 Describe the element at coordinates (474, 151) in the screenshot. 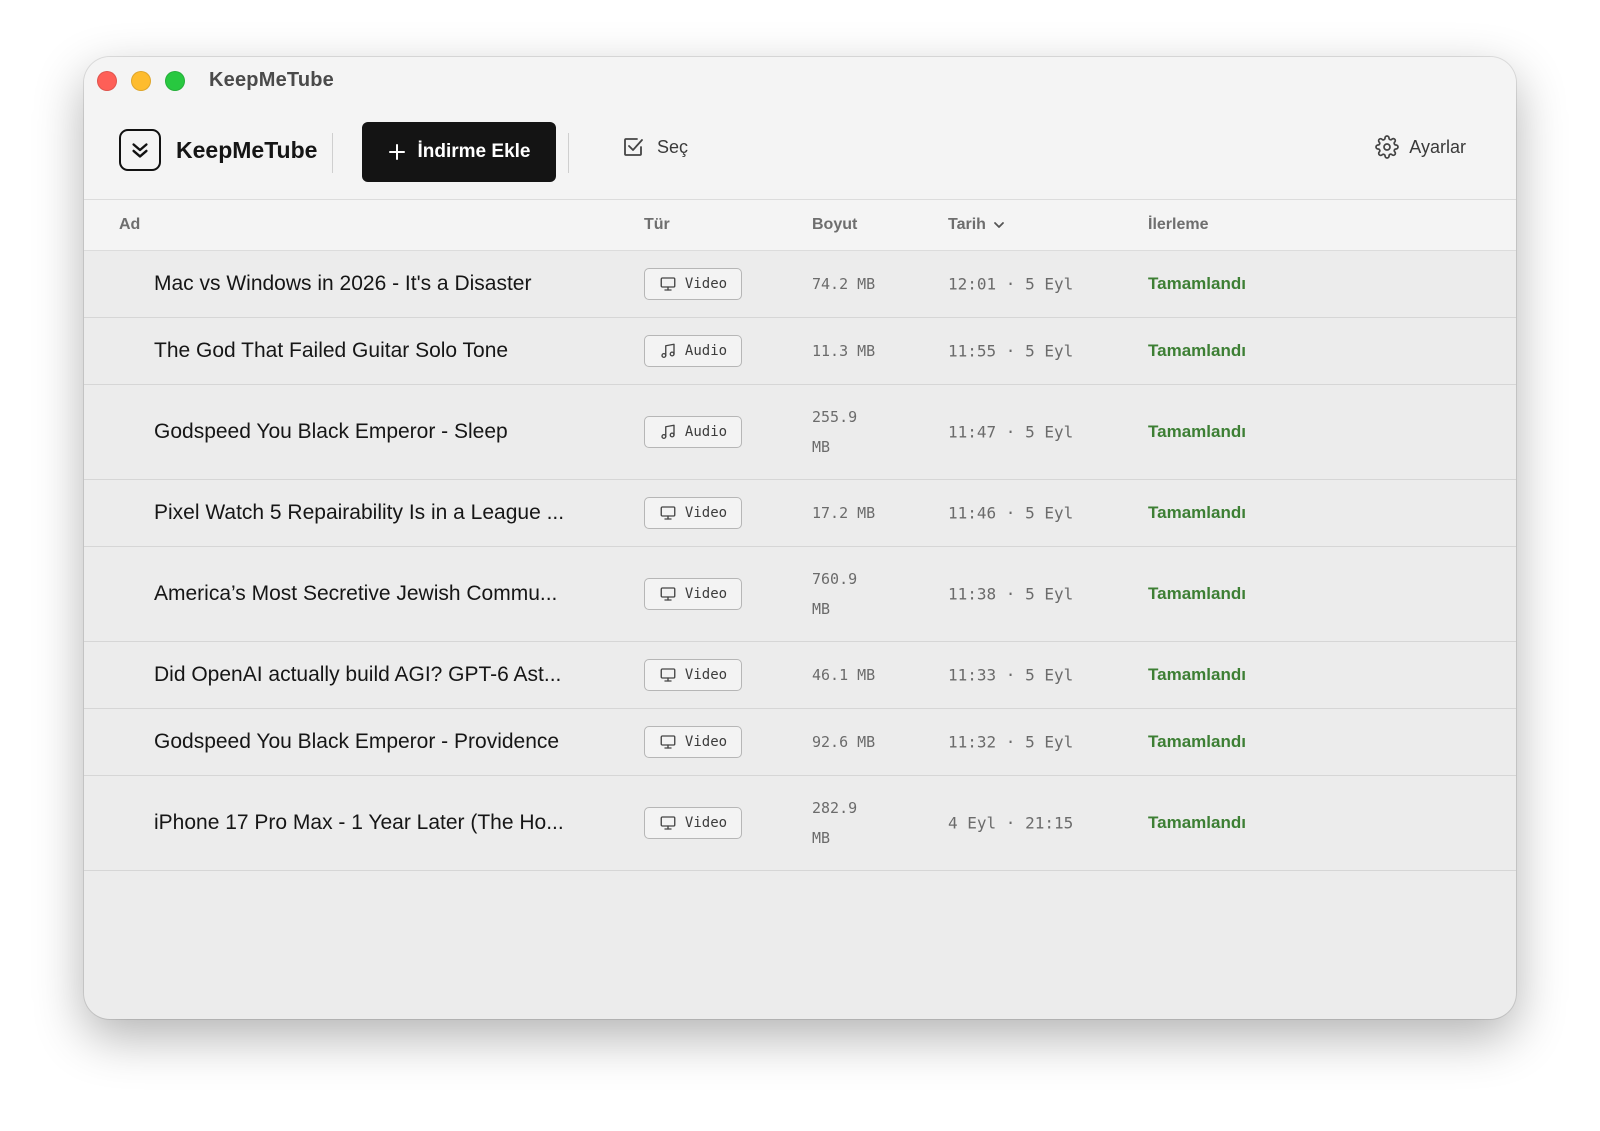

I see `add-download-label: İndirme Ekle` at that location.